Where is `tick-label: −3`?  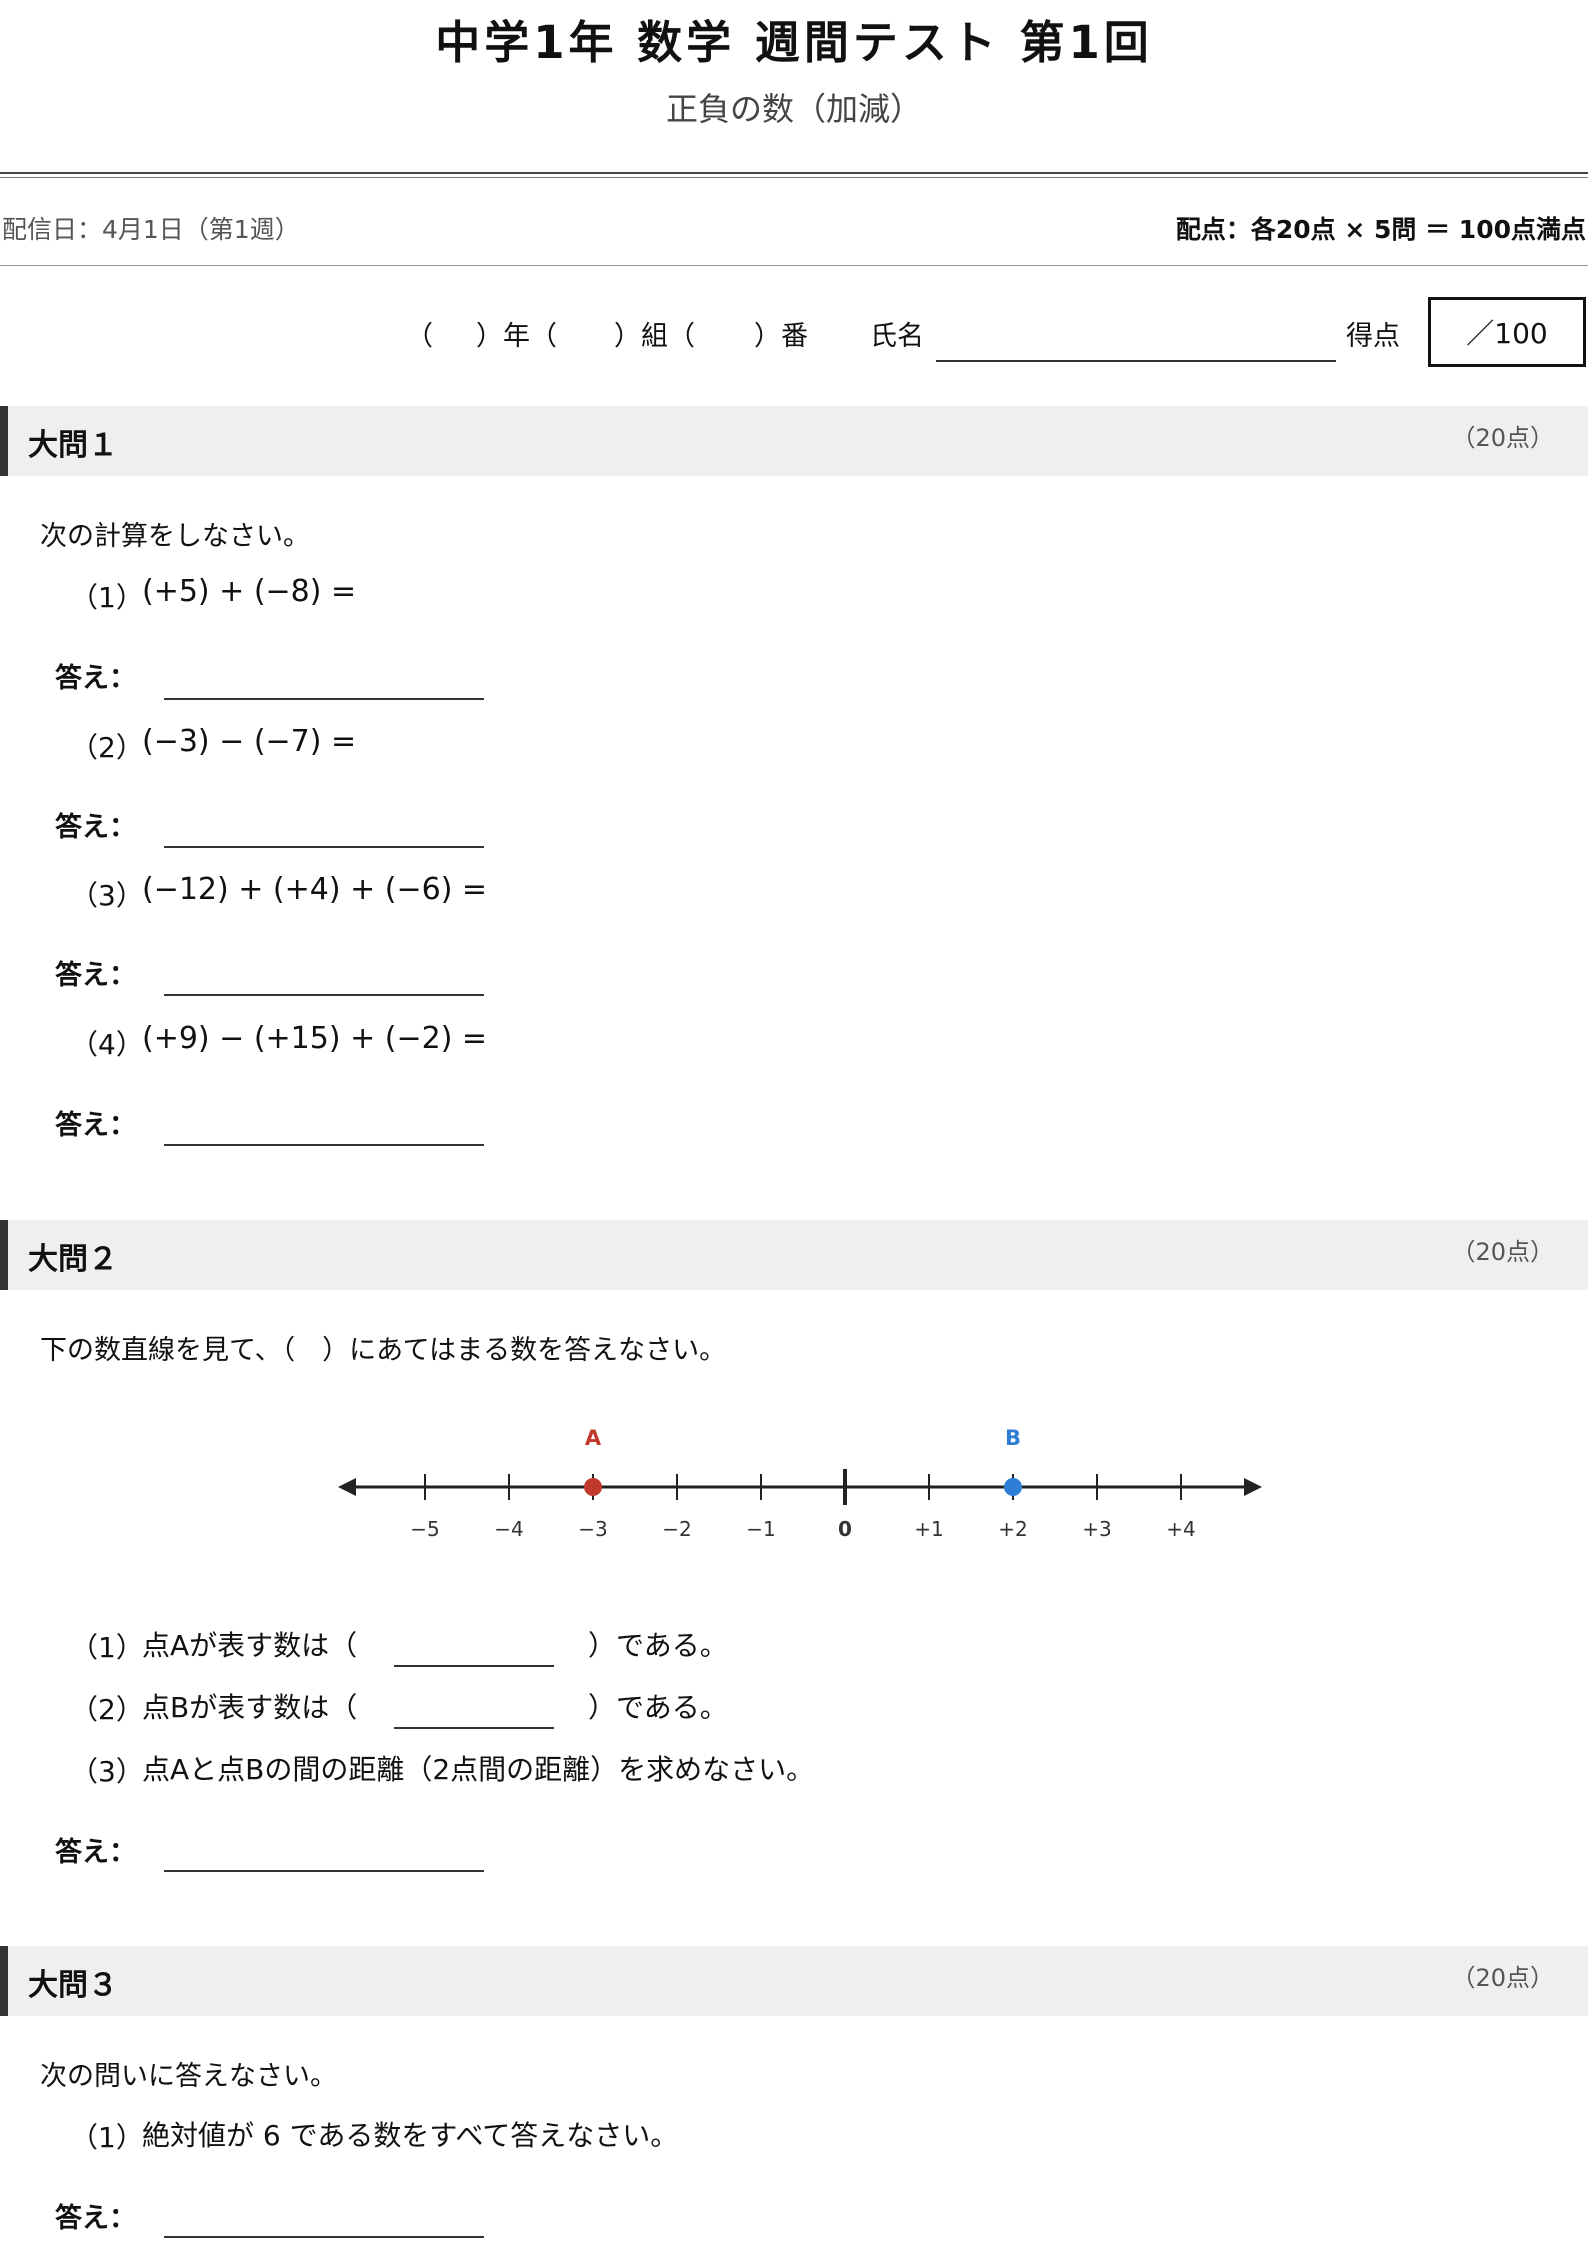 tick-label: −3 is located at coordinates (592, 1529).